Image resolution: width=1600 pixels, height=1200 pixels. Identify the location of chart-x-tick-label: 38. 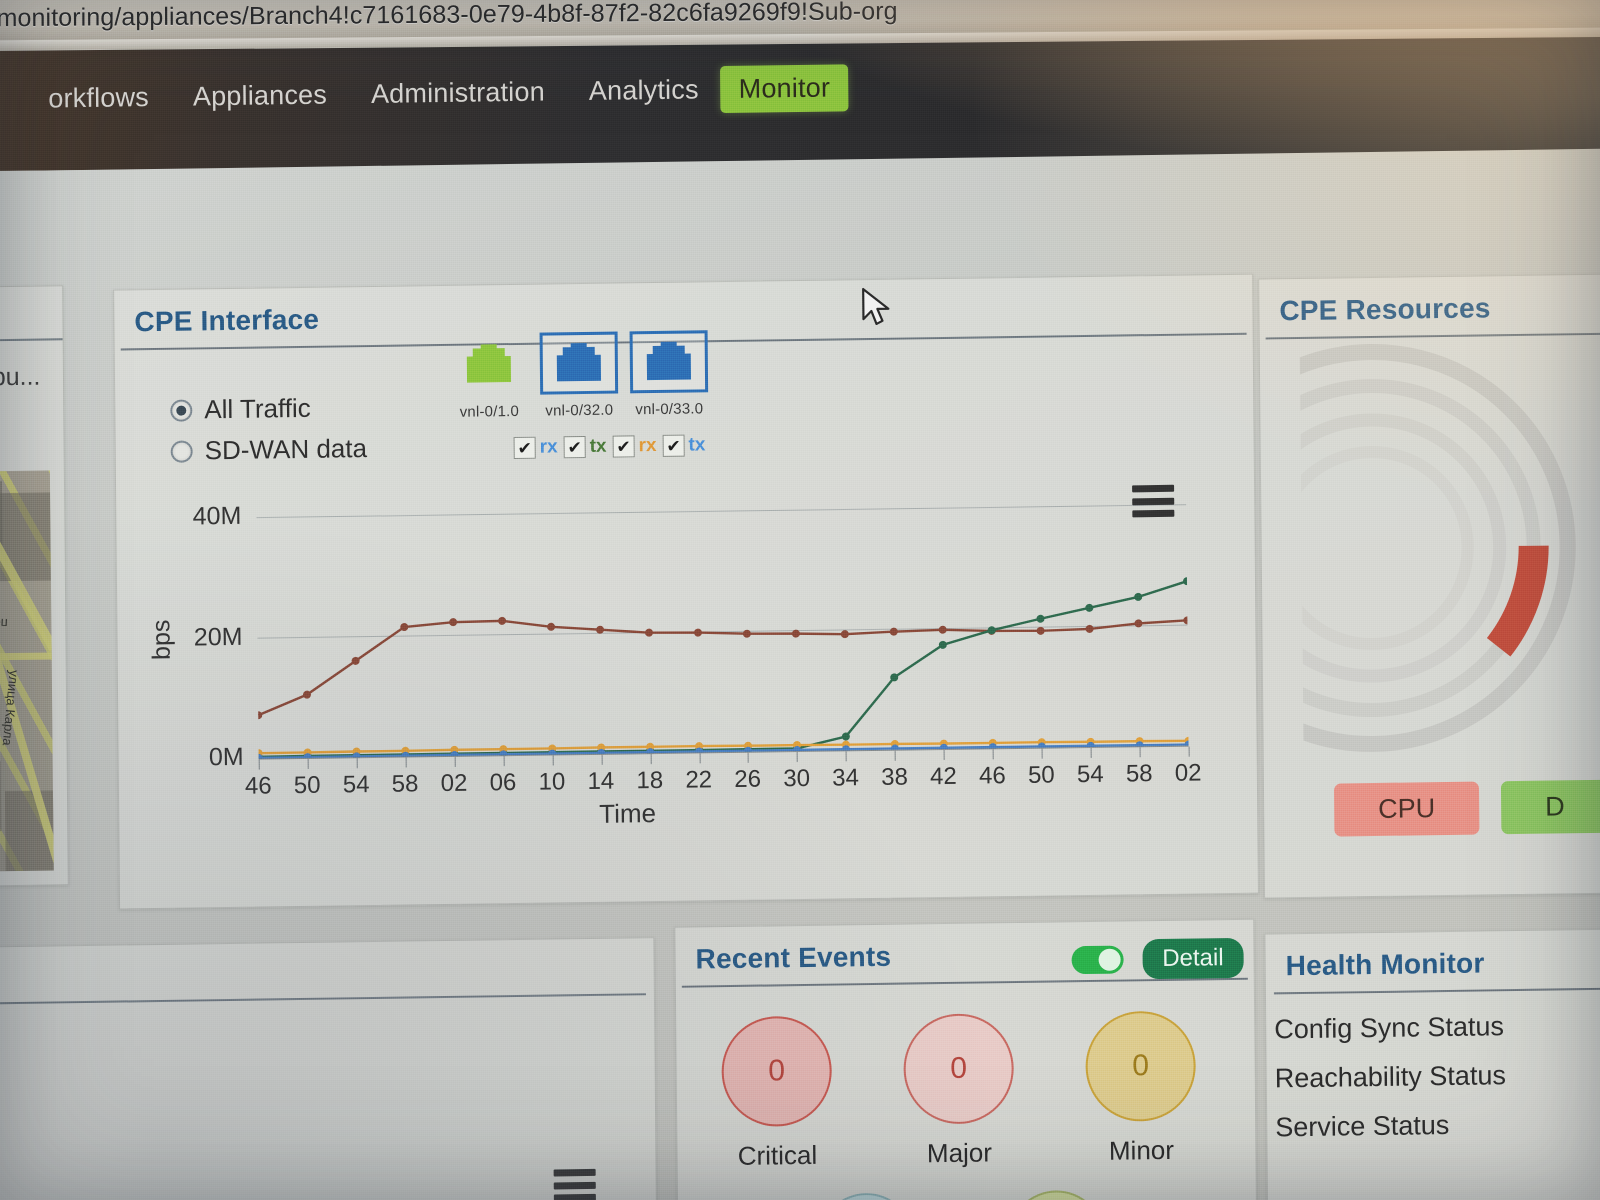
(895, 777).